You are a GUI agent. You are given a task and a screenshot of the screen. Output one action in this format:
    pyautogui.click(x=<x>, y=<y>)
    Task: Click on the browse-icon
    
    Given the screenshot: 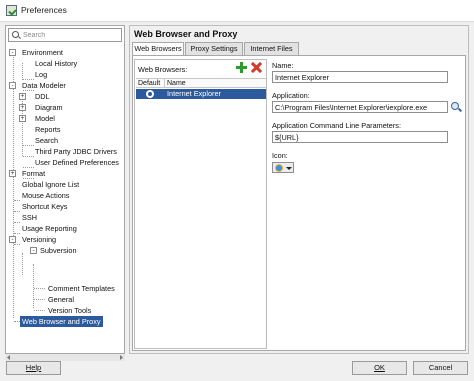 What is the action you would take?
    pyautogui.click(x=456, y=107)
    